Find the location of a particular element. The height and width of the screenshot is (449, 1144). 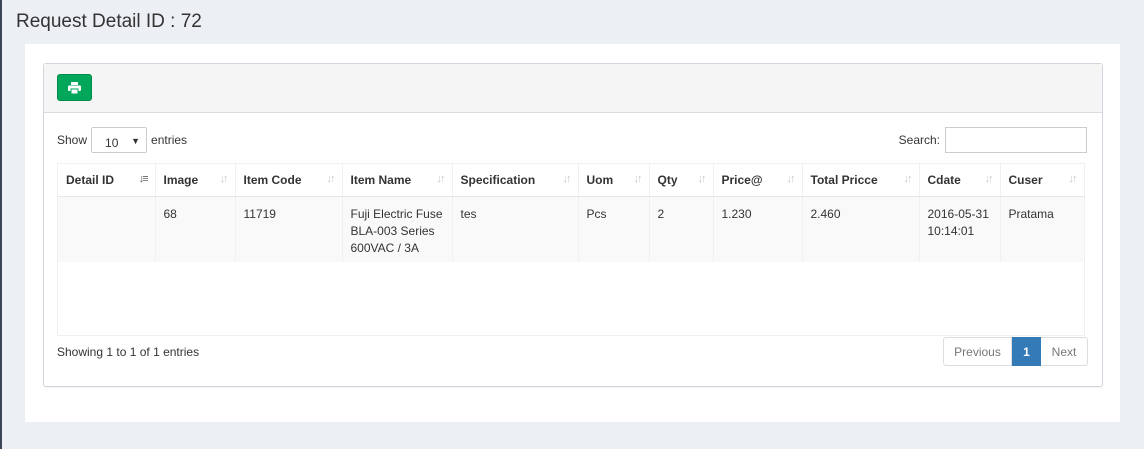

column-header-cuser: Cuser ↓↑ is located at coordinates (1042, 180).